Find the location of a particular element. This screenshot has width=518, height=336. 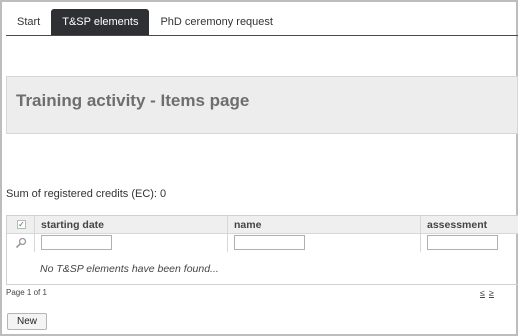

column-header-label: starting date is located at coordinates (73, 225).